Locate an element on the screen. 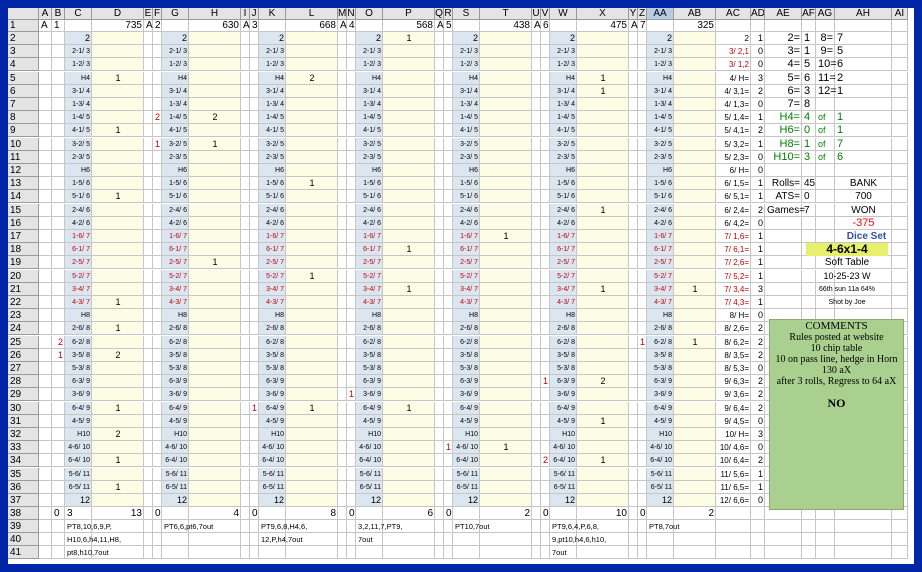 This screenshot has width=922, height=572. row-header: 24 is located at coordinates (23, 328).